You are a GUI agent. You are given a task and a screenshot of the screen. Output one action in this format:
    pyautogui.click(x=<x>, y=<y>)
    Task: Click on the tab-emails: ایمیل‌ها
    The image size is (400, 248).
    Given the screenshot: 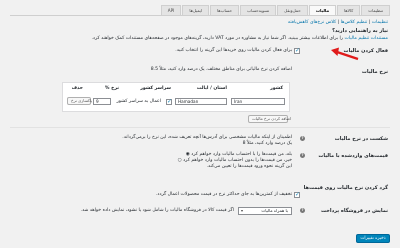 What is the action you would take?
    pyautogui.click(x=196, y=10)
    